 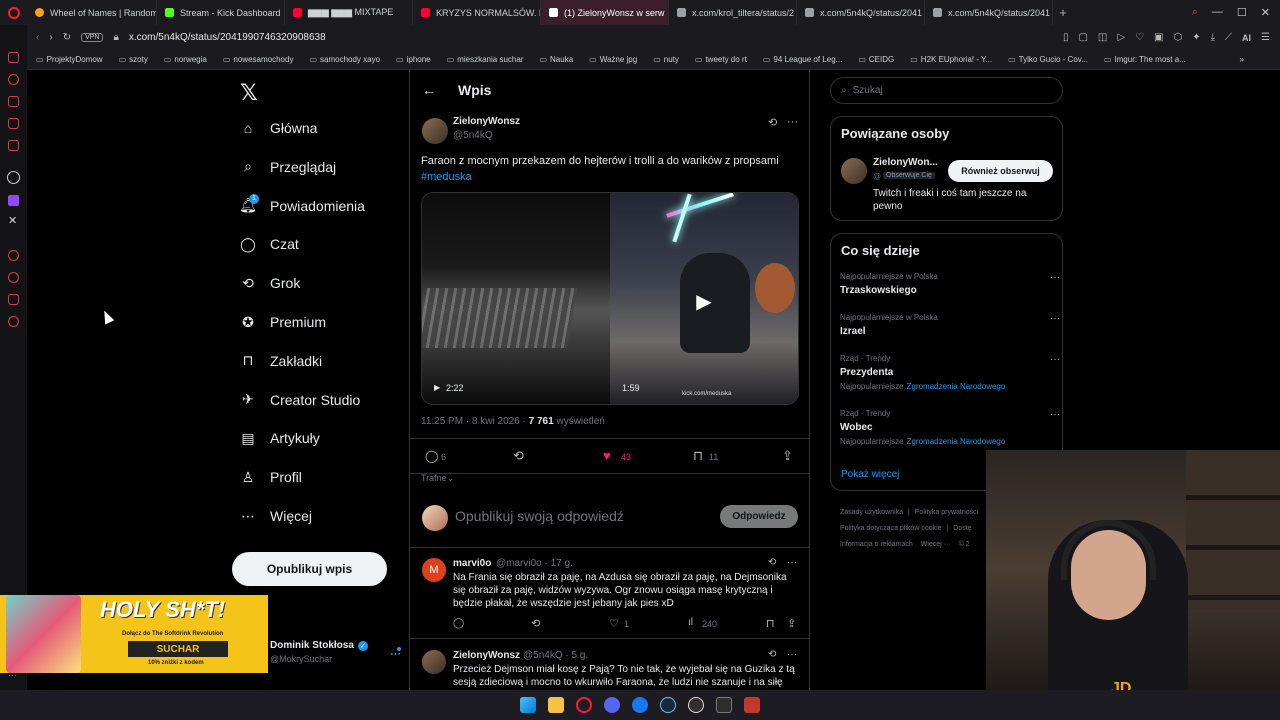 What do you see at coordinates (1242, 59) in the screenshot?
I see `bookmarks-more-icon: »` at bounding box center [1242, 59].